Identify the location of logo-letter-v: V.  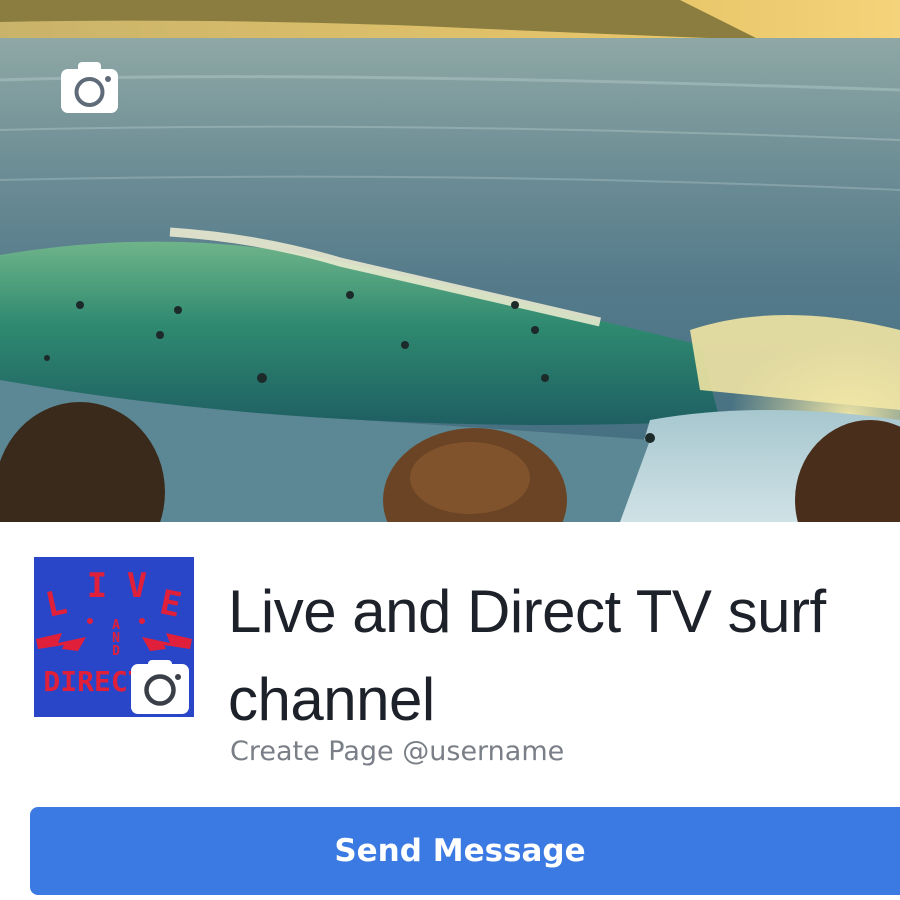
(137, 586).